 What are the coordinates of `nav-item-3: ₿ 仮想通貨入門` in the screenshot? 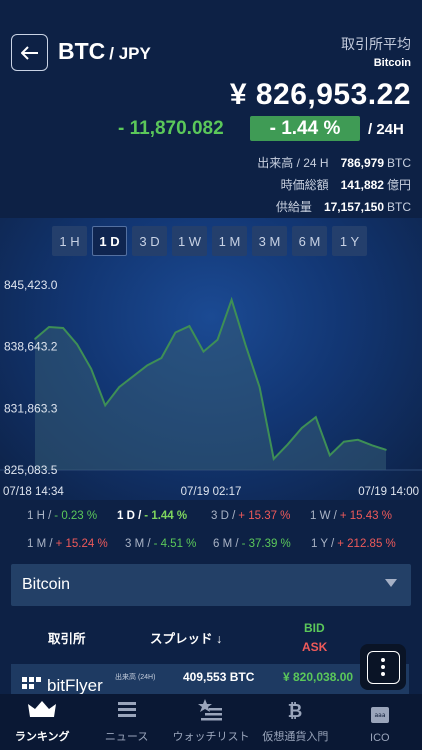 It's located at (295, 722).